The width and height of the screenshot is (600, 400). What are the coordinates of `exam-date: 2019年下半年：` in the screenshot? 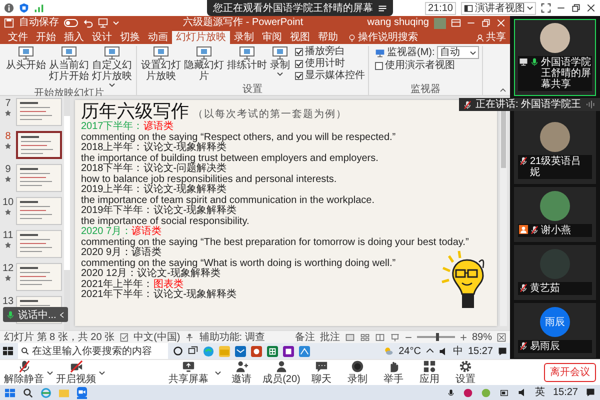 It's located at (117, 210).